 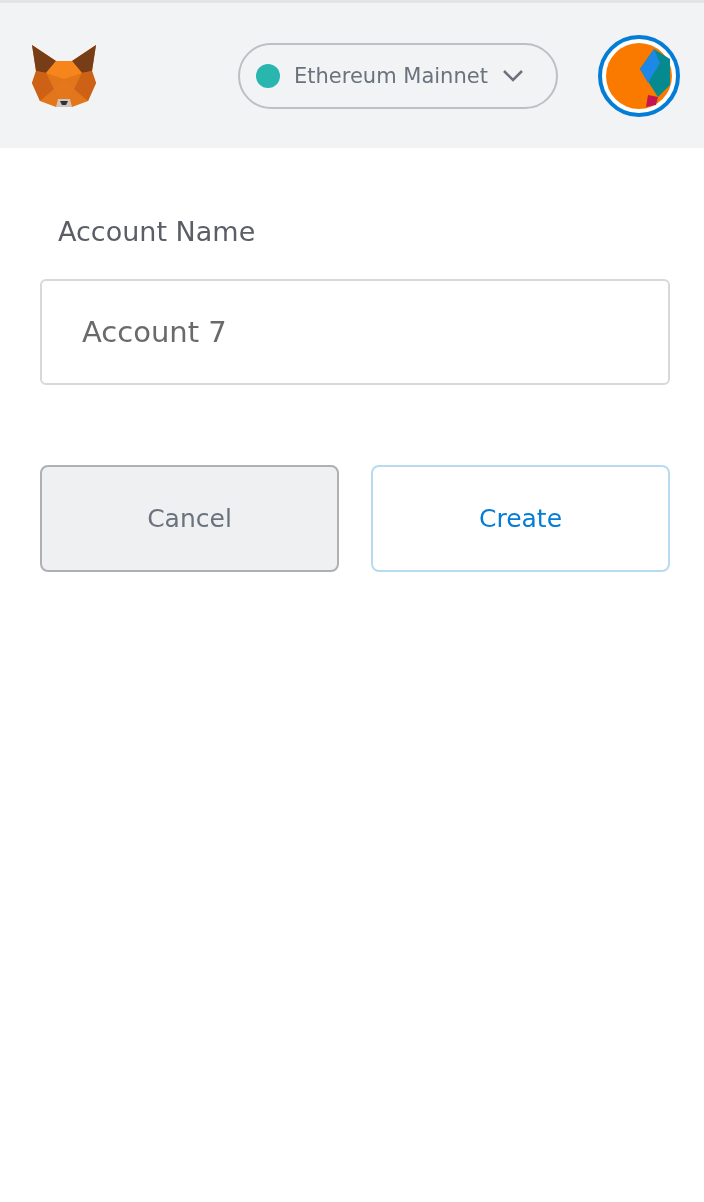 What do you see at coordinates (639, 75) in the screenshot?
I see `account-avatar-icon` at bounding box center [639, 75].